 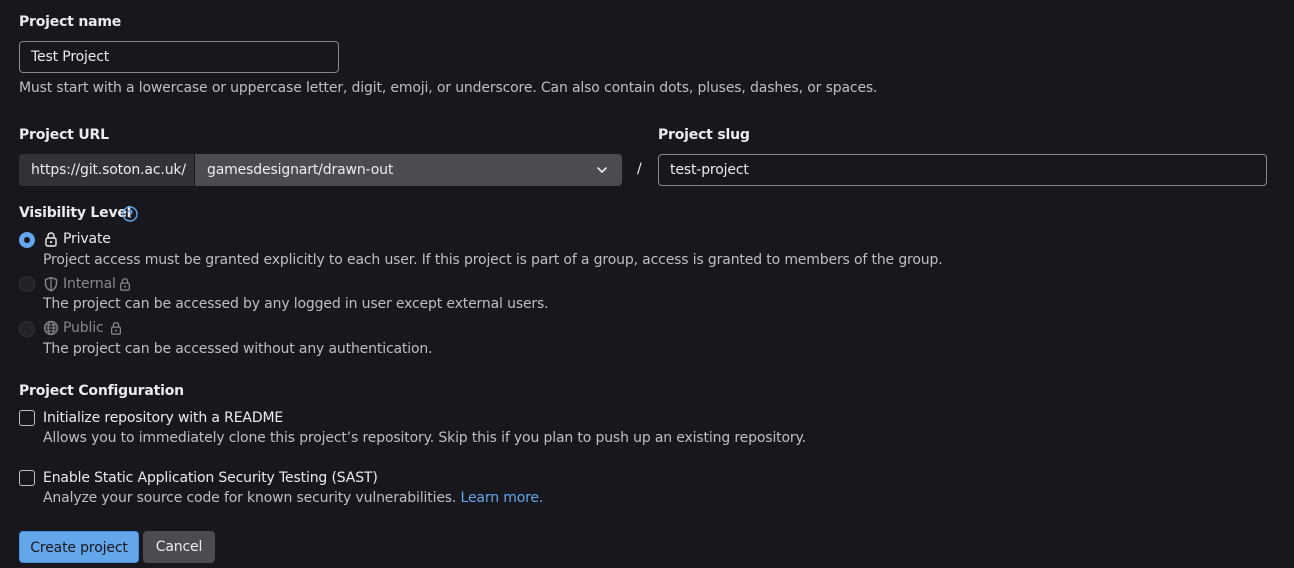 I want to click on namespace-value: gamesdesignart/drawn-out, so click(x=300, y=170).